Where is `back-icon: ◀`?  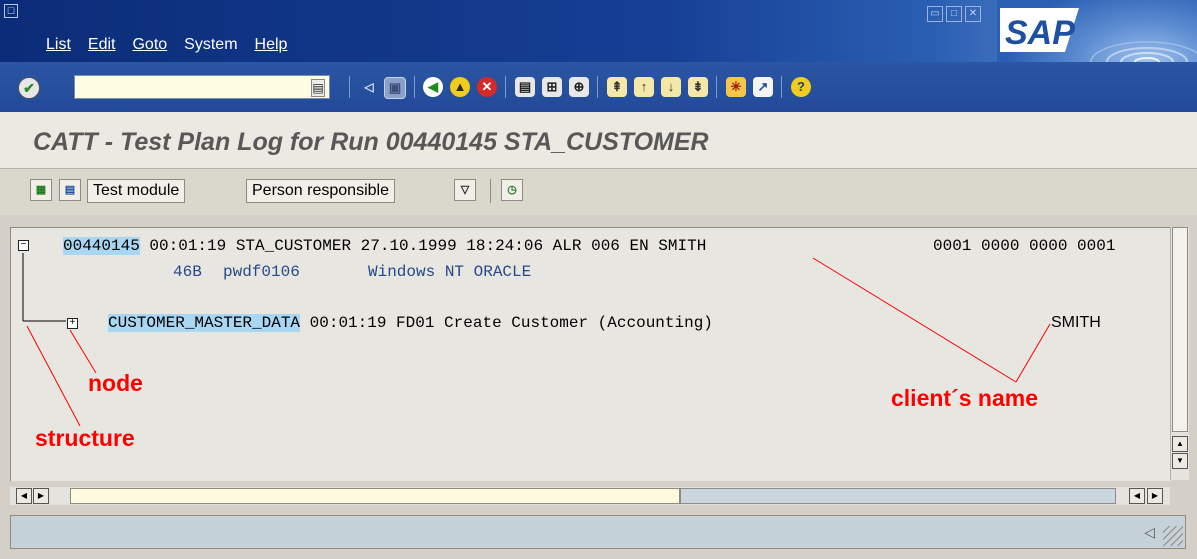 back-icon: ◀ is located at coordinates (433, 87).